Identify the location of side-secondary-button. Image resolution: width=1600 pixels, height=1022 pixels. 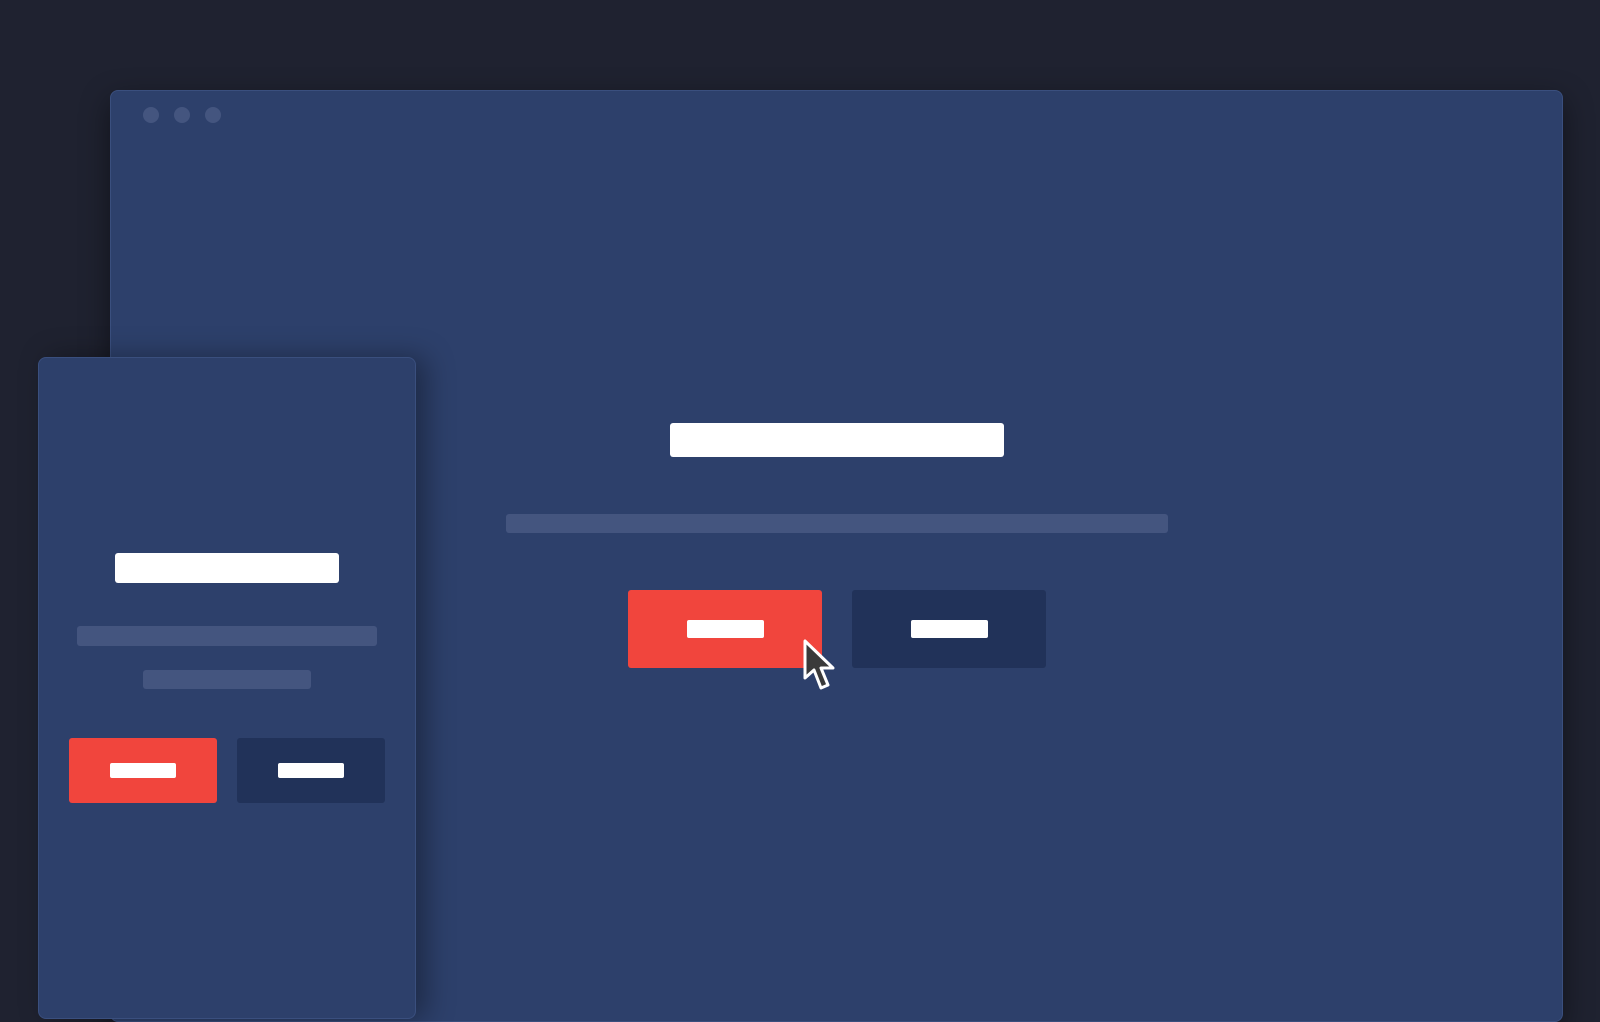
(311, 770).